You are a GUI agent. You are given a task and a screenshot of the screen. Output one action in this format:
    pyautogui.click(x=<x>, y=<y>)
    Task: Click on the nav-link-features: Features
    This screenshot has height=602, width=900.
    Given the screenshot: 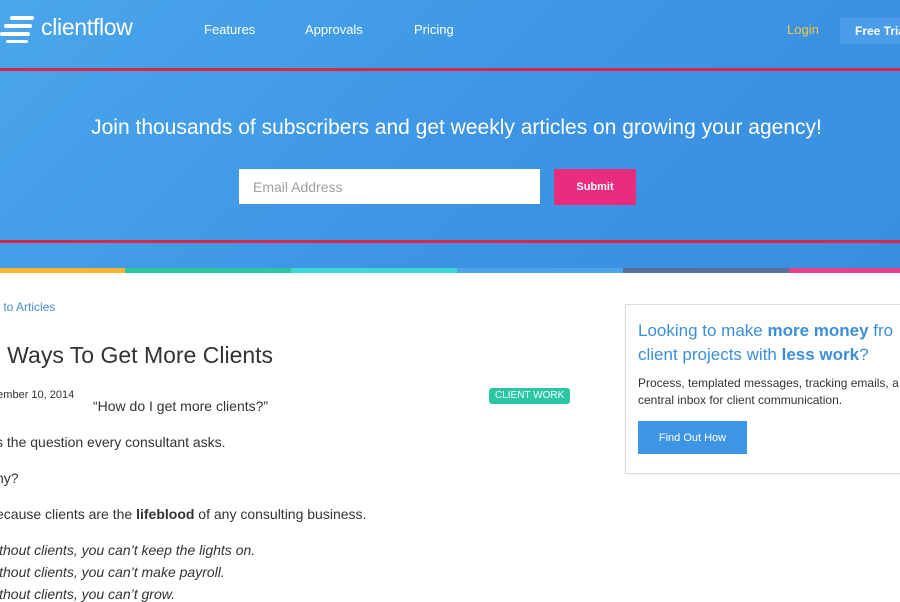 What is the action you would take?
    pyautogui.click(x=229, y=29)
    